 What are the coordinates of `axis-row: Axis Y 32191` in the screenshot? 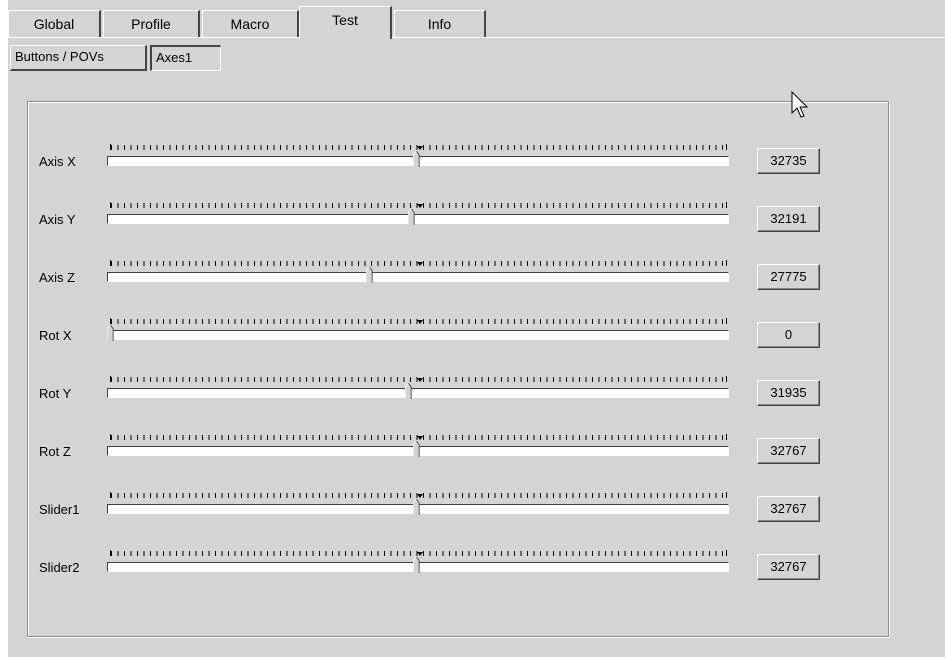 It's located at (459, 212).